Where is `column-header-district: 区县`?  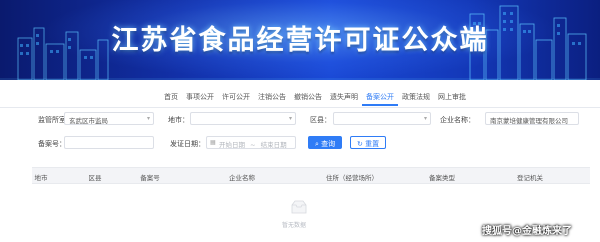
column-header-district: 区县 is located at coordinates (95, 178).